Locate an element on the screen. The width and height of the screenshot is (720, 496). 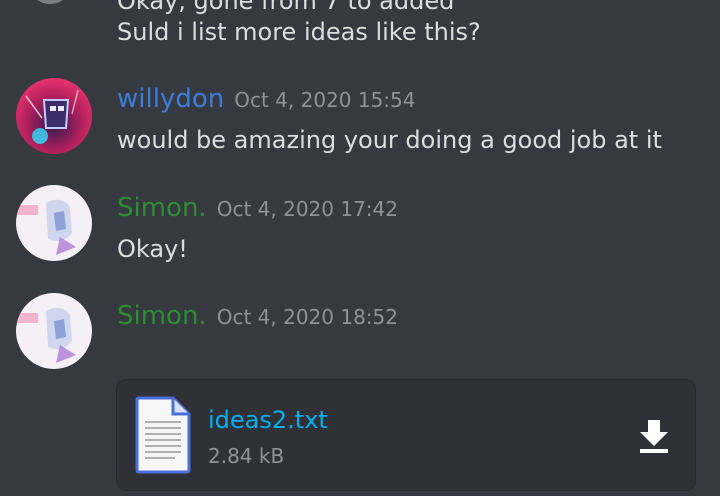
timestamp: Oct 4, 2020 18:52 is located at coordinates (307, 317).